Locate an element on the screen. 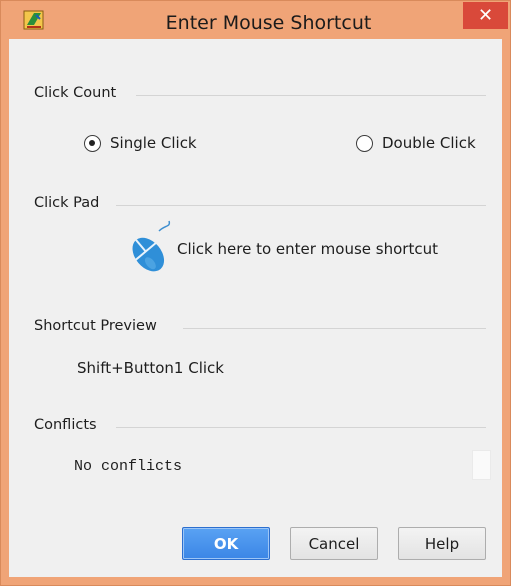  single-click-radio: Single Click is located at coordinates (140, 143).